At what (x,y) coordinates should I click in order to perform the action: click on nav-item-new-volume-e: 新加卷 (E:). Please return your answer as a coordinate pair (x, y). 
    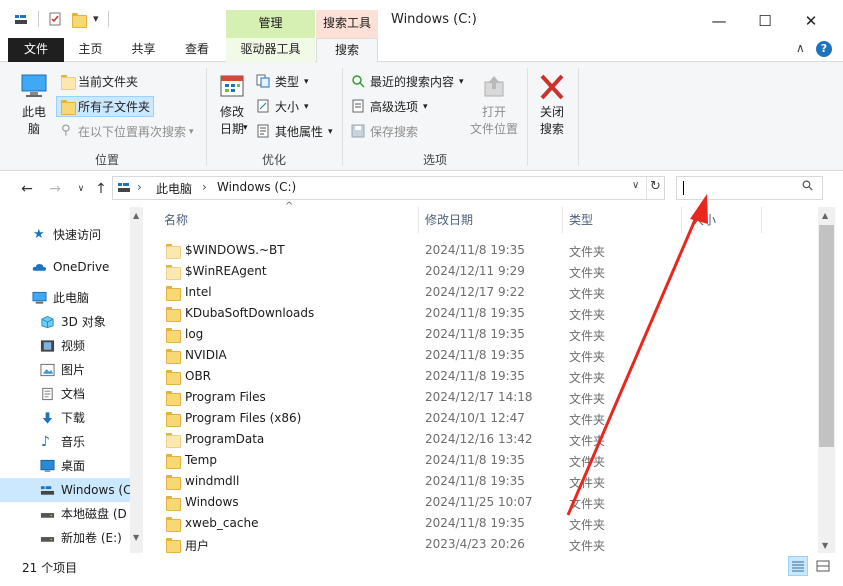
    Looking at the image, I should click on (65, 538).